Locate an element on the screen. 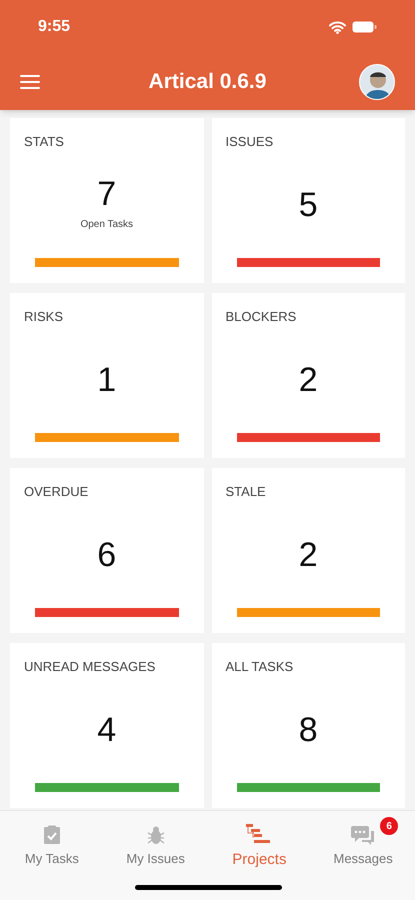  tab-item: My Tasks is located at coordinates (52, 846).